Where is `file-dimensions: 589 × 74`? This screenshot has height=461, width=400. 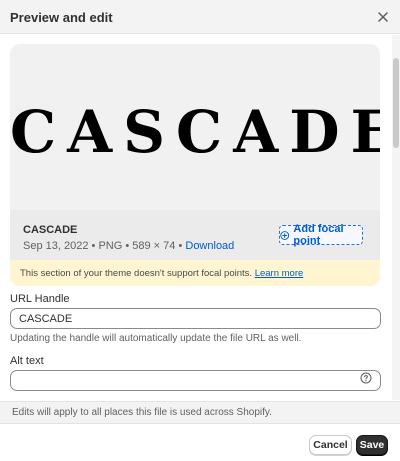 file-dimensions: 589 × 74 is located at coordinates (154, 246).